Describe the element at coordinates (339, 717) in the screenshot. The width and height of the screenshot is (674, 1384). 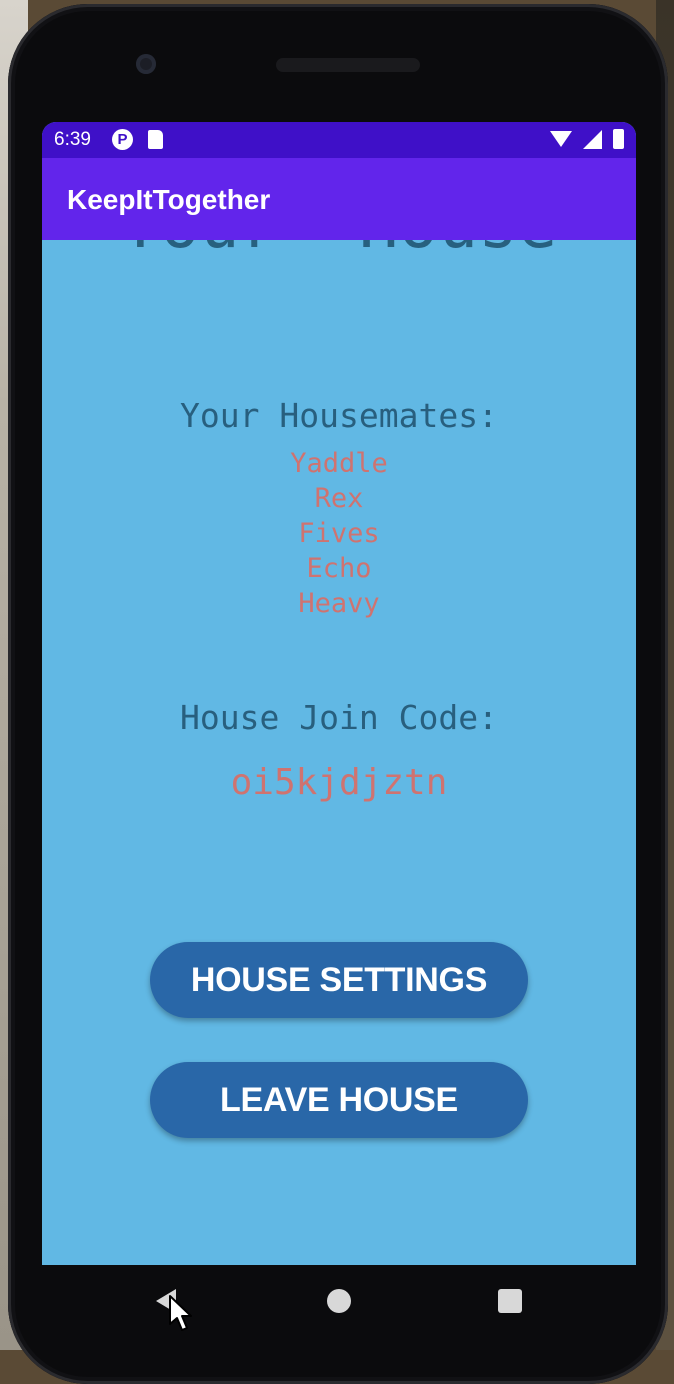
I see `join-code-label: House Join Code:` at that location.